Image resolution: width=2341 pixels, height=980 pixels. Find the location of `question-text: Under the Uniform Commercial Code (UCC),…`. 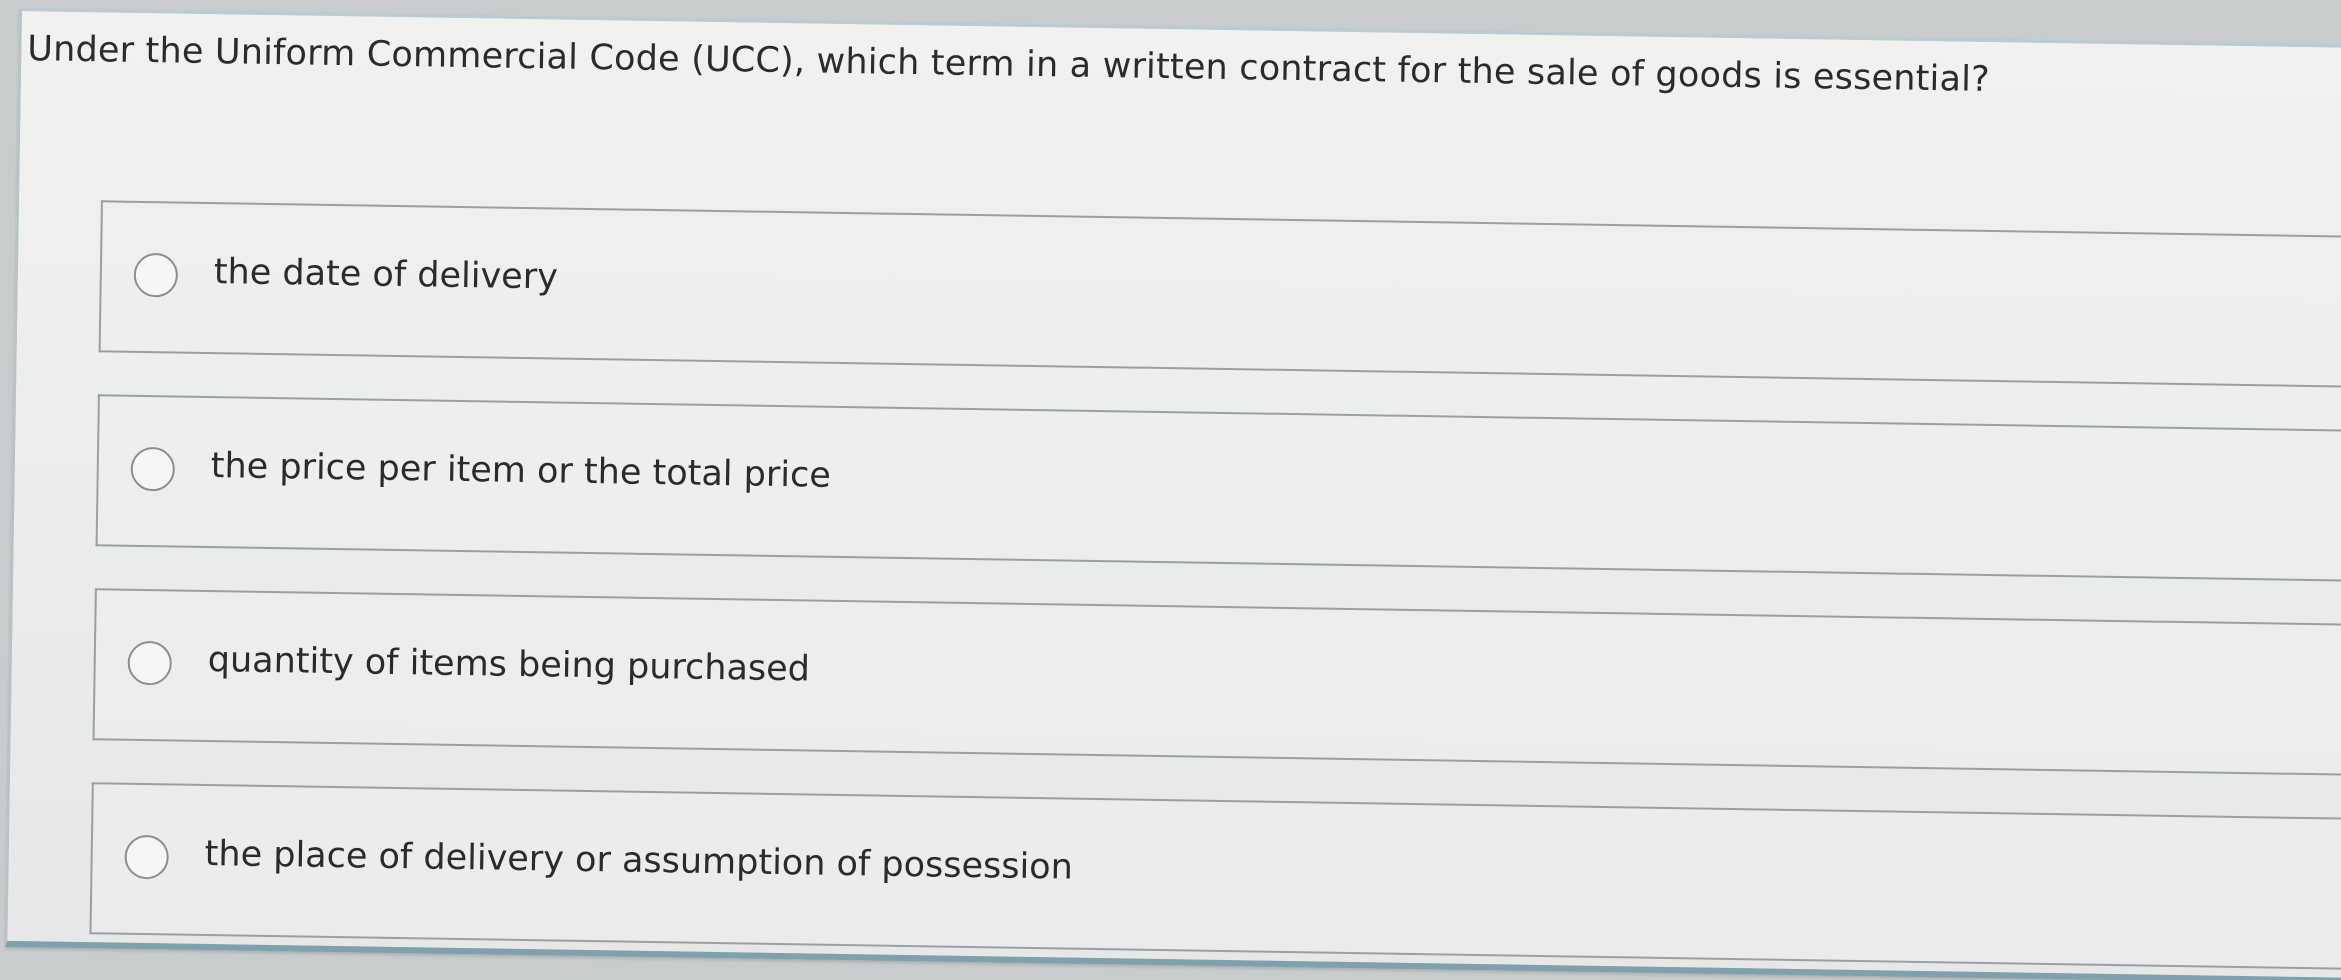

question-text: Under the Uniform Commercial Code (UCC),… is located at coordinates (1009, 64).